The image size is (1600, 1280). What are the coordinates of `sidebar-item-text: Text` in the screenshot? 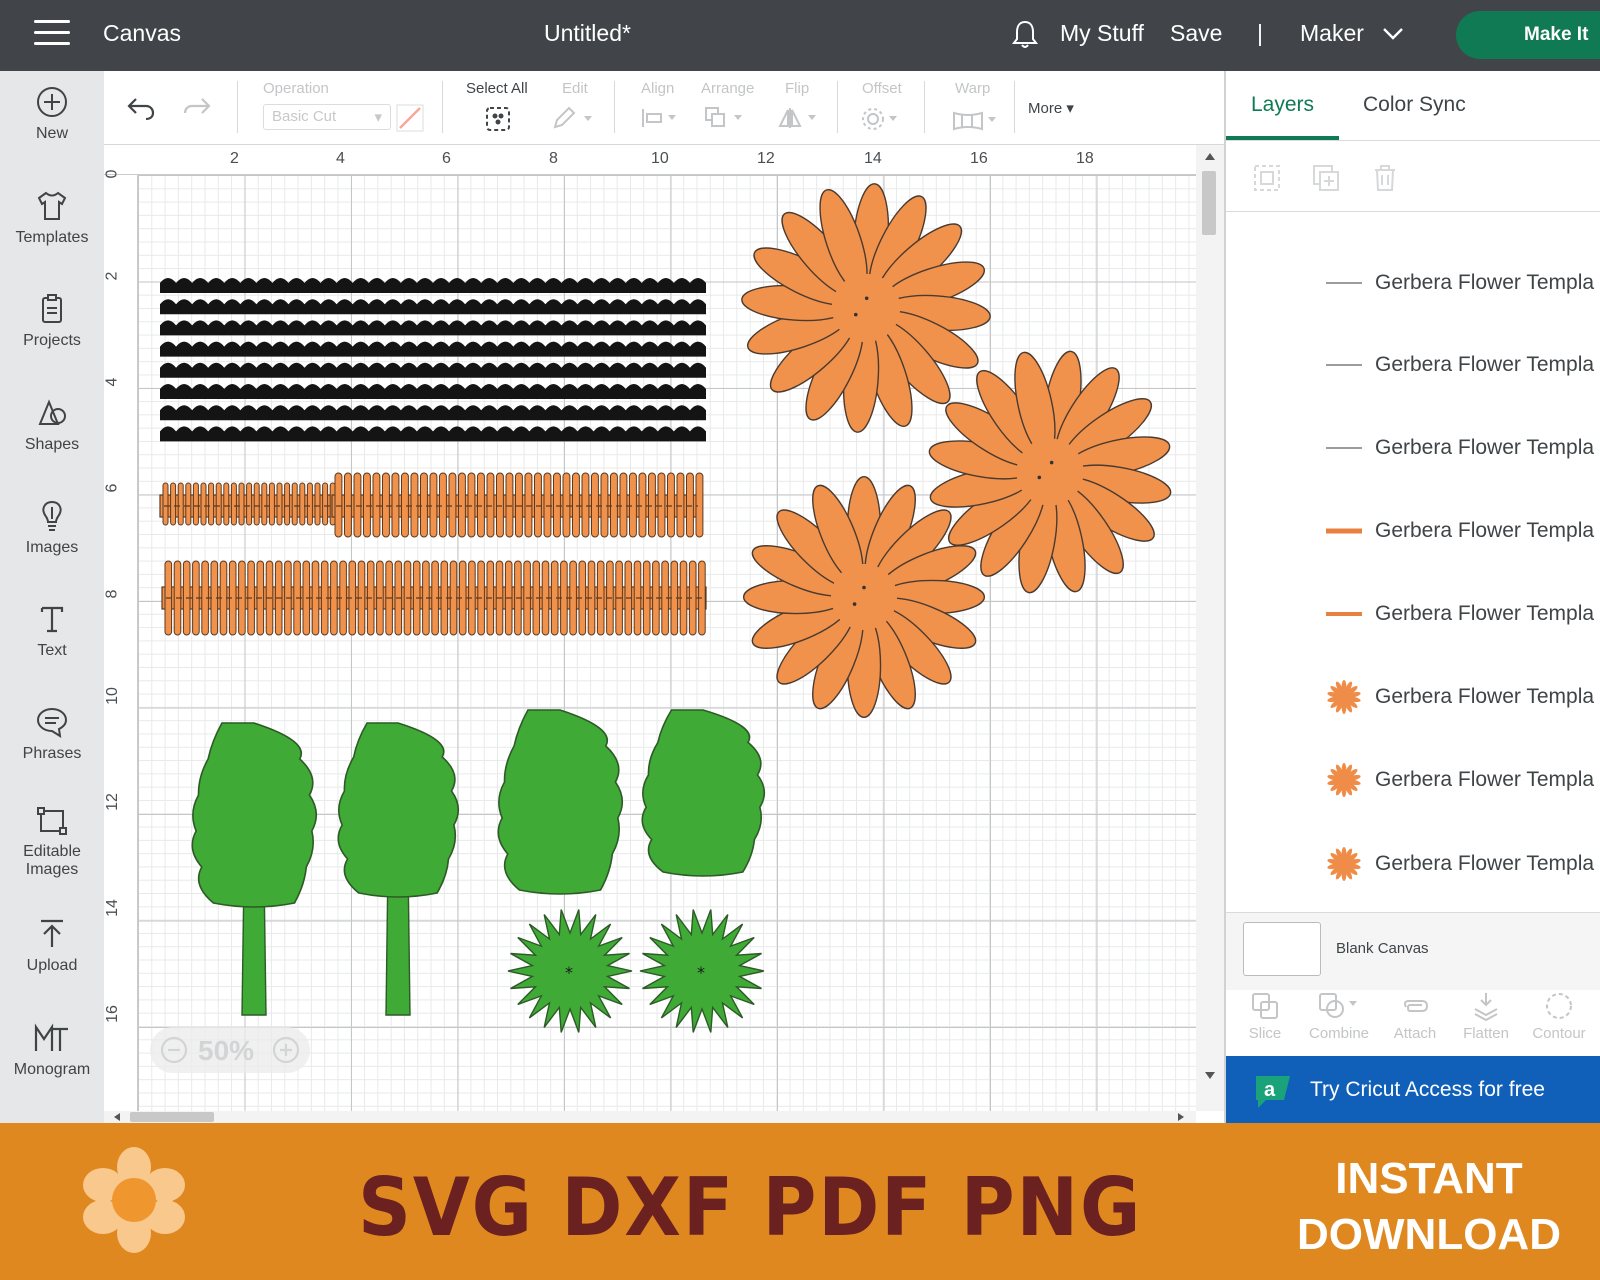 It's located at (52, 631).